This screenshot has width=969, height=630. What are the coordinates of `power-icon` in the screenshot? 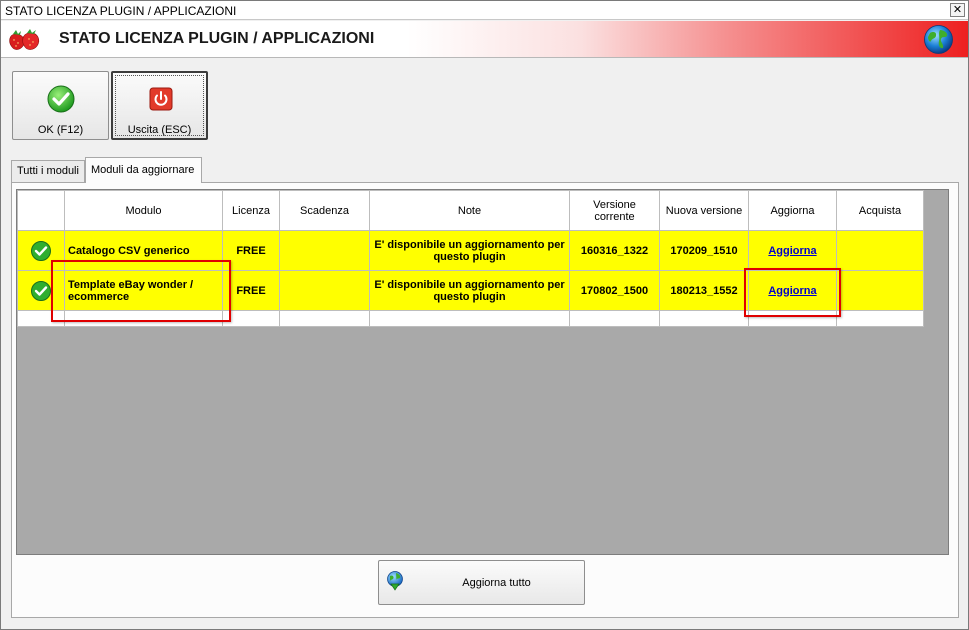 It's located at (161, 99).